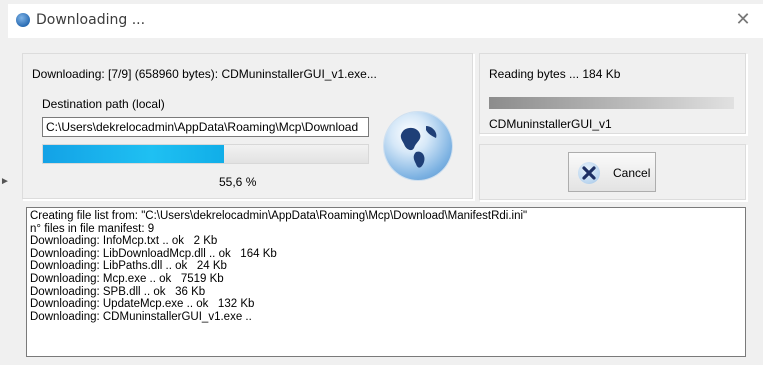  I want to click on download-progress-fill, so click(133, 154).